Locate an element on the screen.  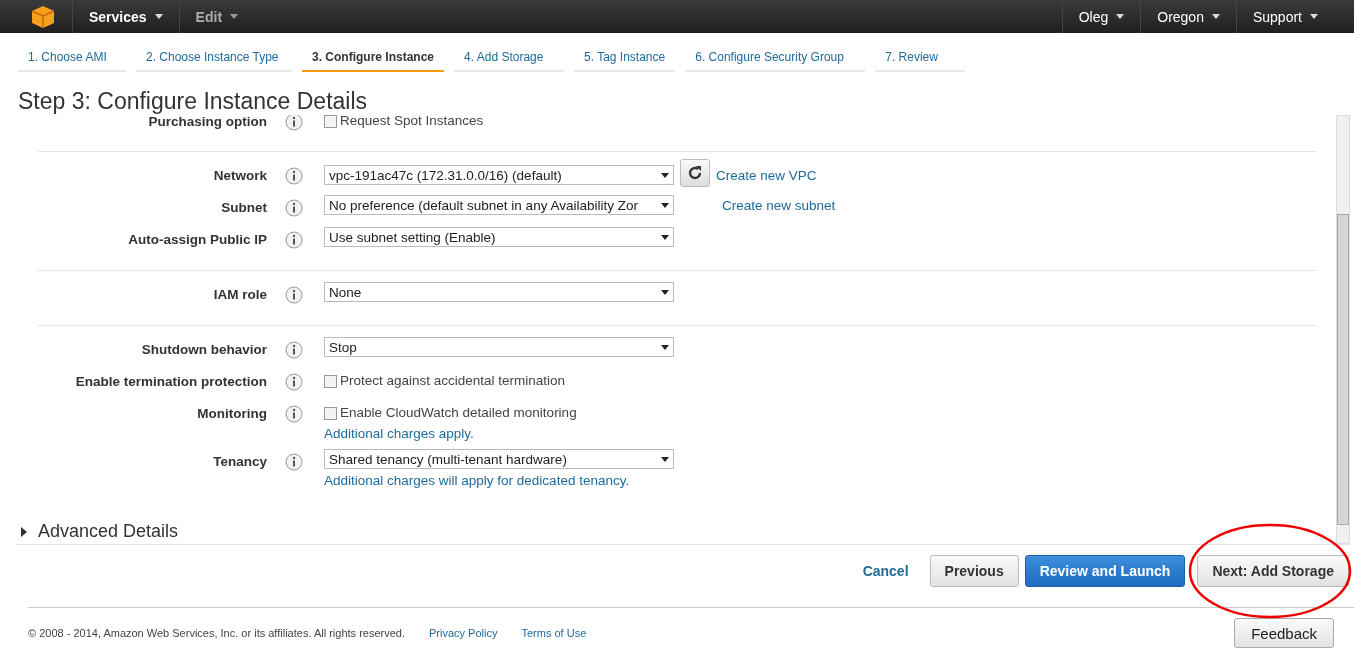
menu-button: Services is located at coordinates (125, 16).